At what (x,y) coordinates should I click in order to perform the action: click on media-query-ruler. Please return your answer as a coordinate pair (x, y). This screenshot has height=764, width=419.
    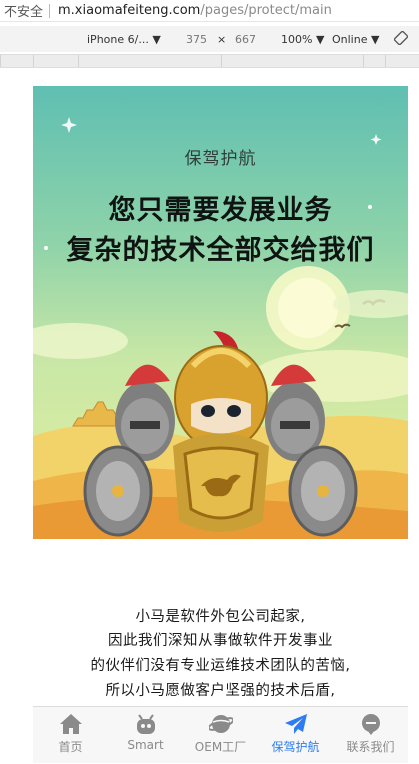
    Looking at the image, I should click on (209, 61).